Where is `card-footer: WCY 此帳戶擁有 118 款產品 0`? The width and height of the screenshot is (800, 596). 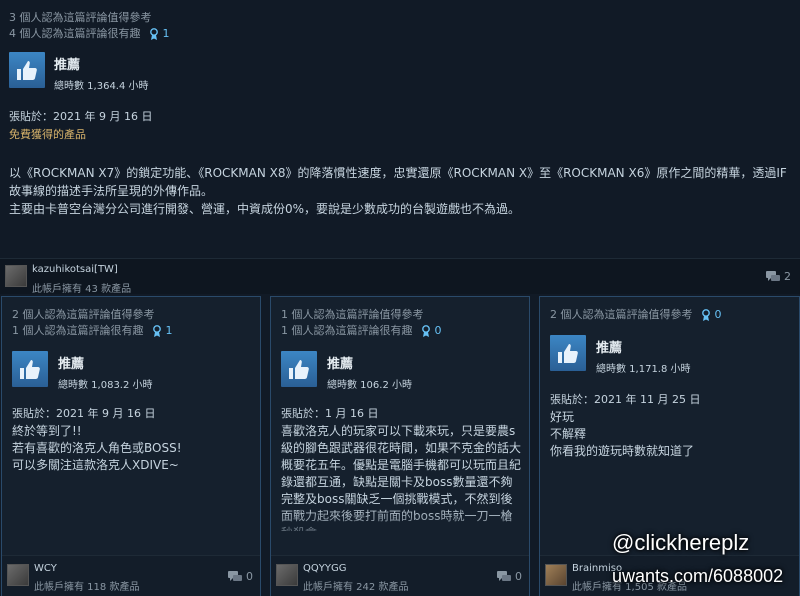 card-footer: WCY 此帳戶擁有 118 款產品 0 is located at coordinates (131, 575).